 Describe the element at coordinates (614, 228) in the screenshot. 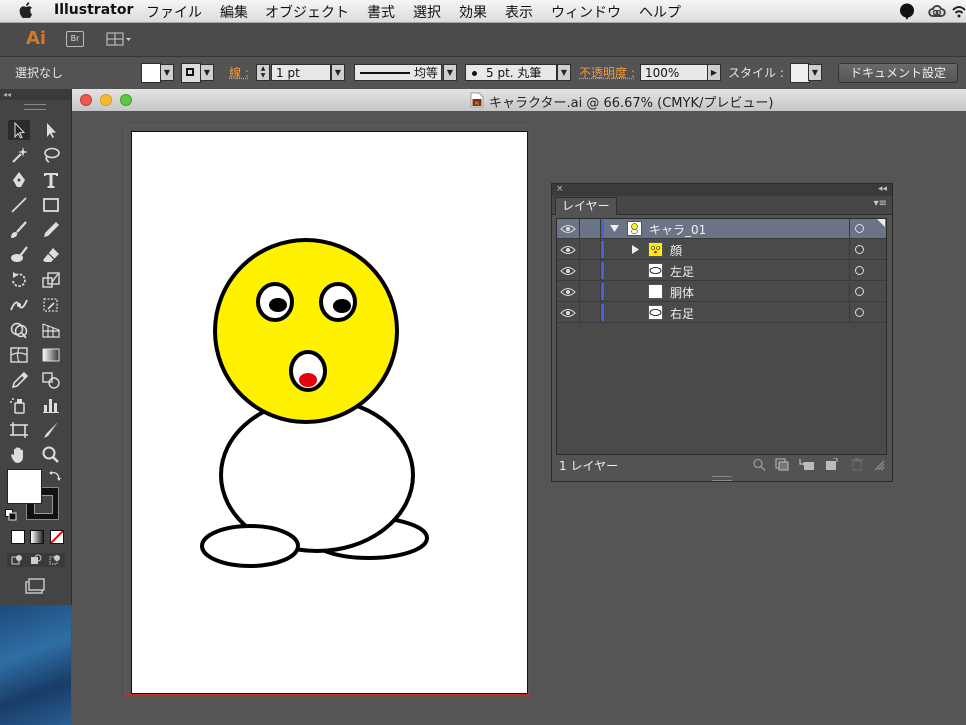

I see `expand-triangle-icon` at that location.